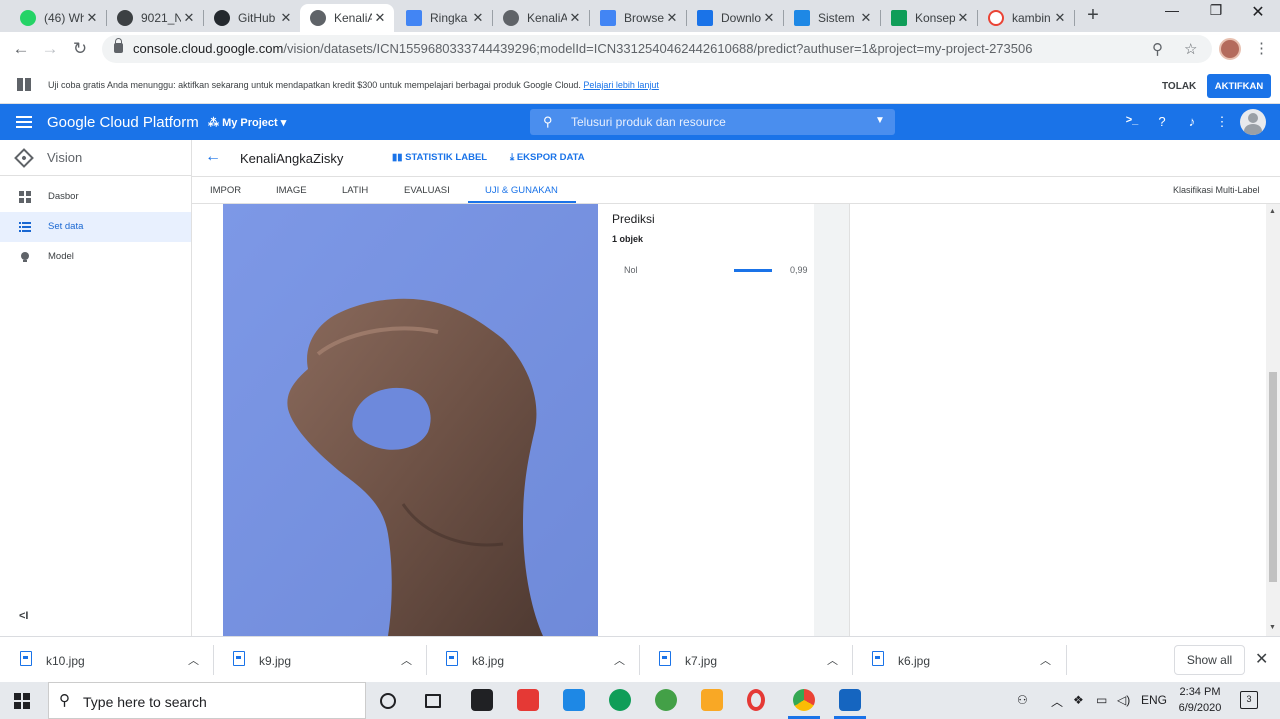  What do you see at coordinates (1179, 86) in the screenshot?
I see `dismiss-button: TOLAK` at bounding box center [1179, 86].